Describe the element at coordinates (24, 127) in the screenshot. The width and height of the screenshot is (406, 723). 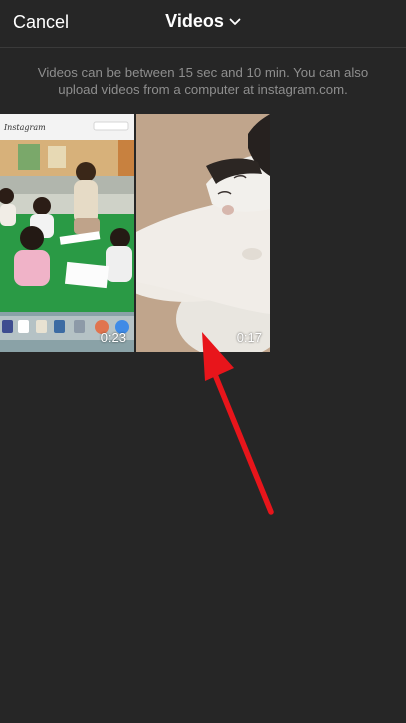
I see `instagram-logo-text: Instagram` at that location.